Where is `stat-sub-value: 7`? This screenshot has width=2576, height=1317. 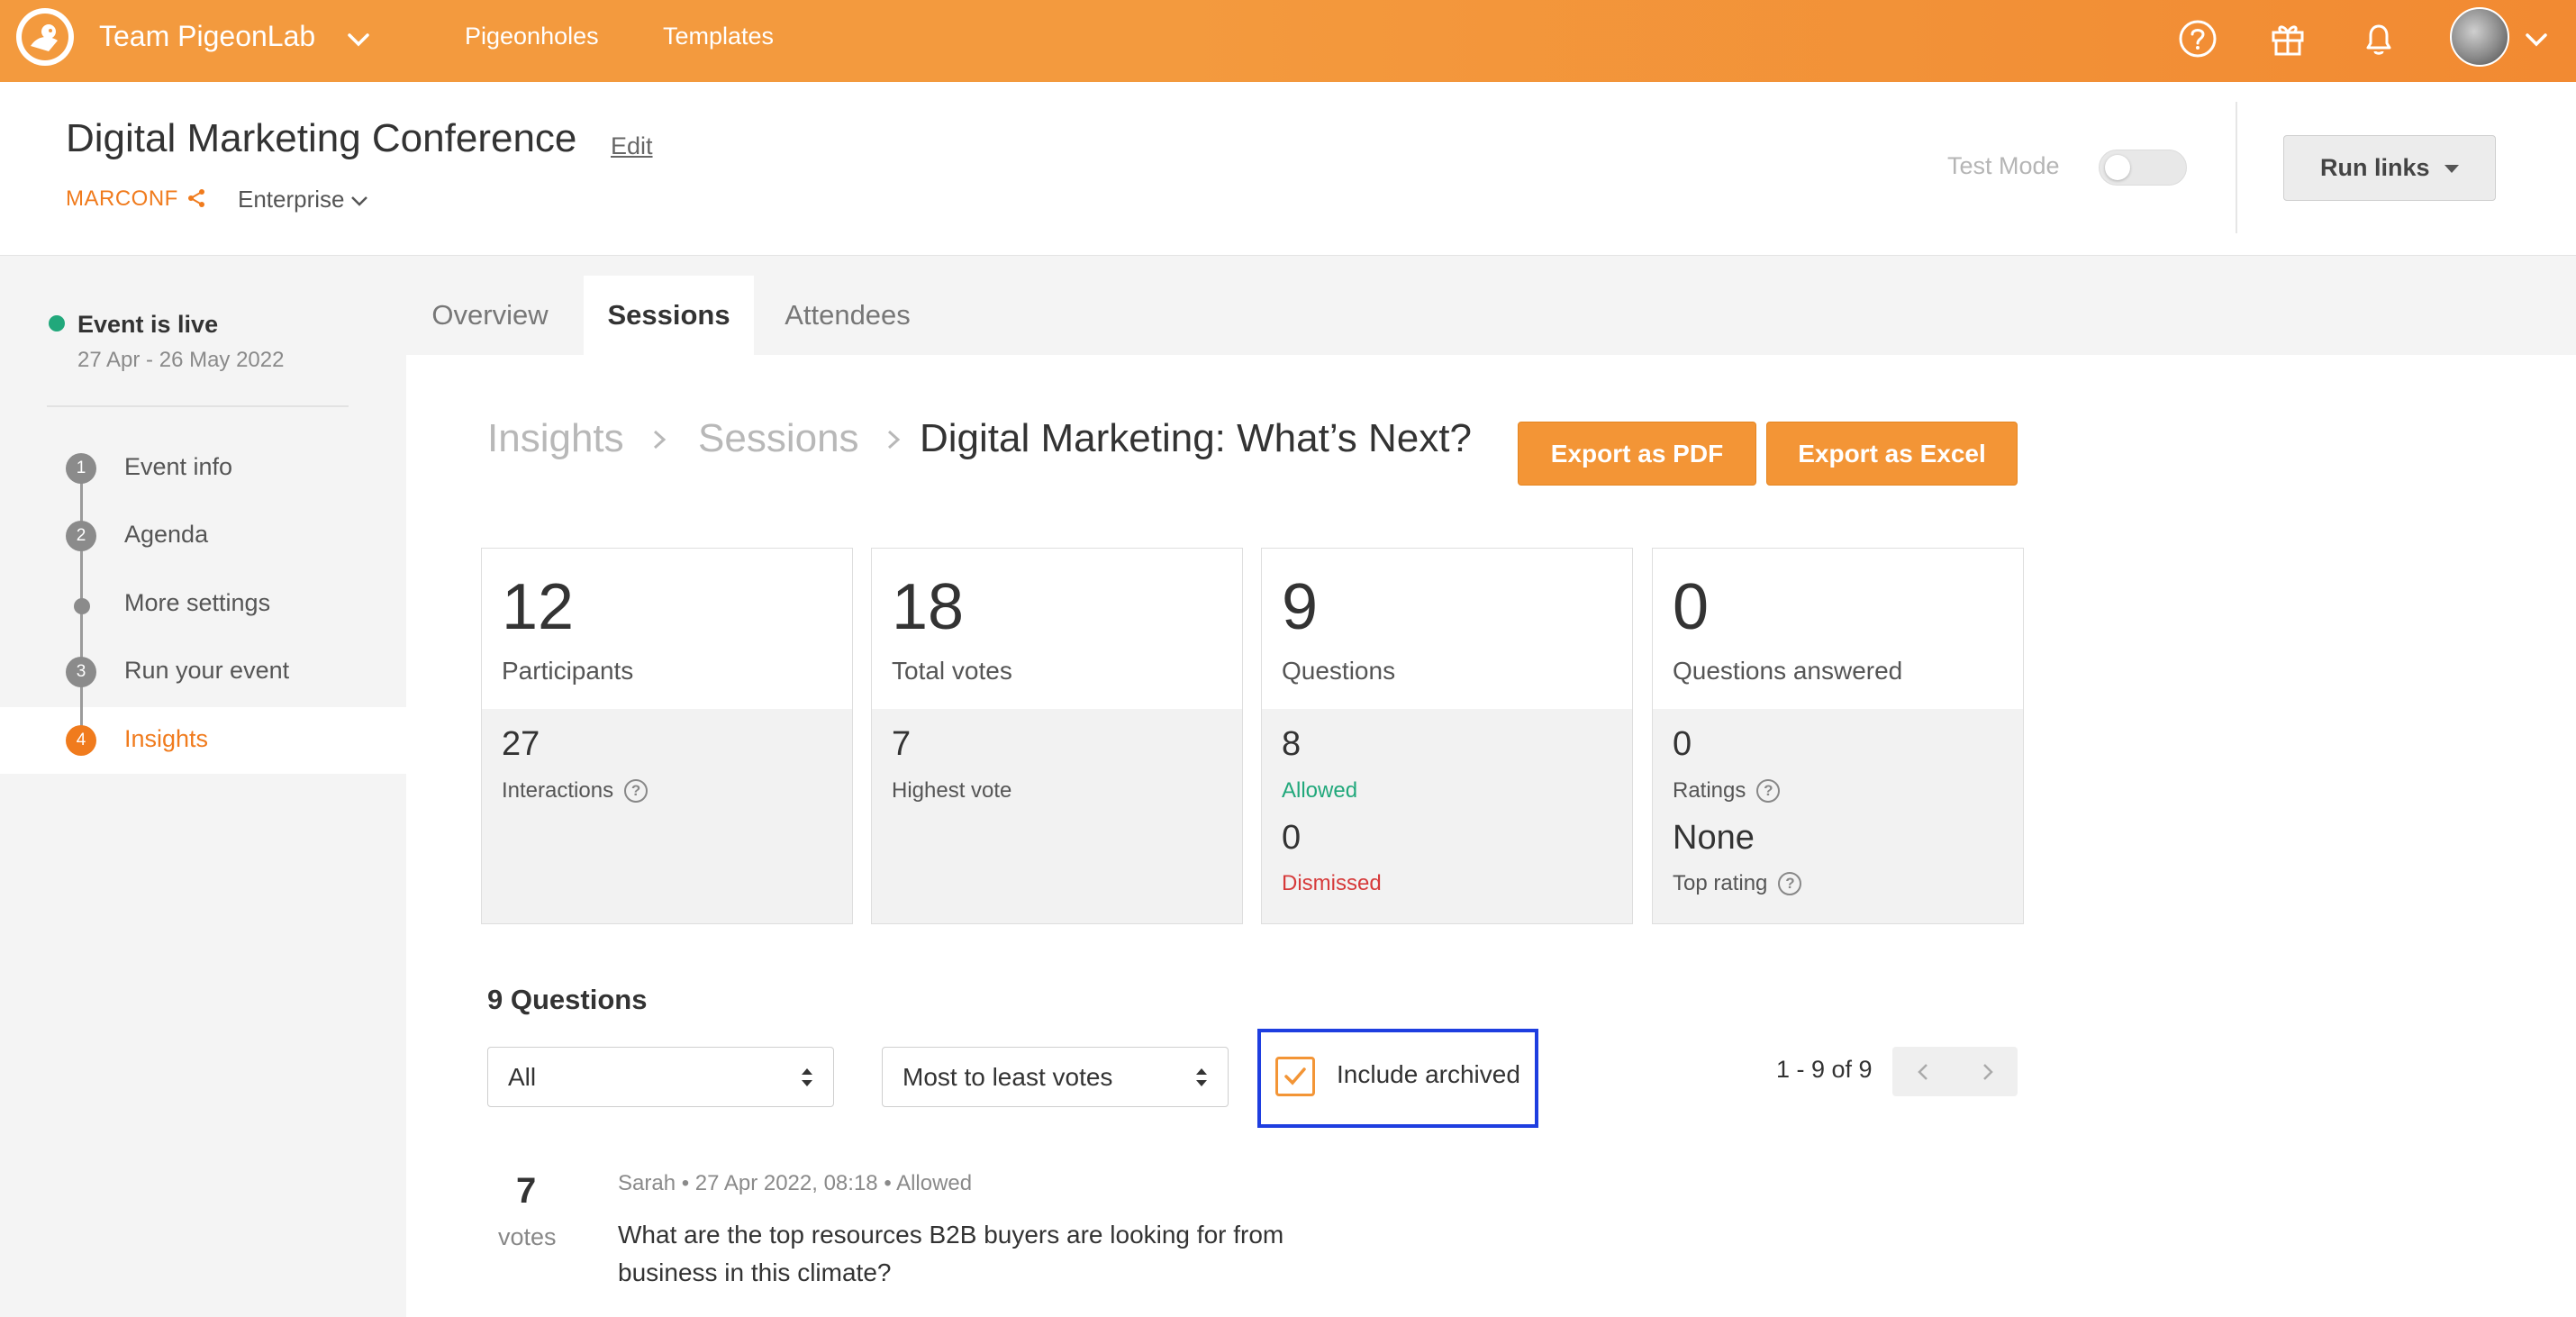 stat-sub-value: 7 is located at coordinates (902, 744).